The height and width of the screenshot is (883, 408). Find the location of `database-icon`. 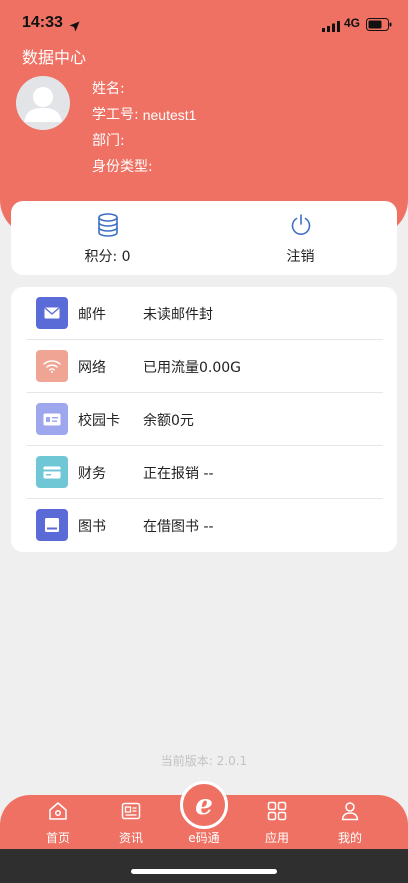

database-icon is located at coordinates (108, 227).